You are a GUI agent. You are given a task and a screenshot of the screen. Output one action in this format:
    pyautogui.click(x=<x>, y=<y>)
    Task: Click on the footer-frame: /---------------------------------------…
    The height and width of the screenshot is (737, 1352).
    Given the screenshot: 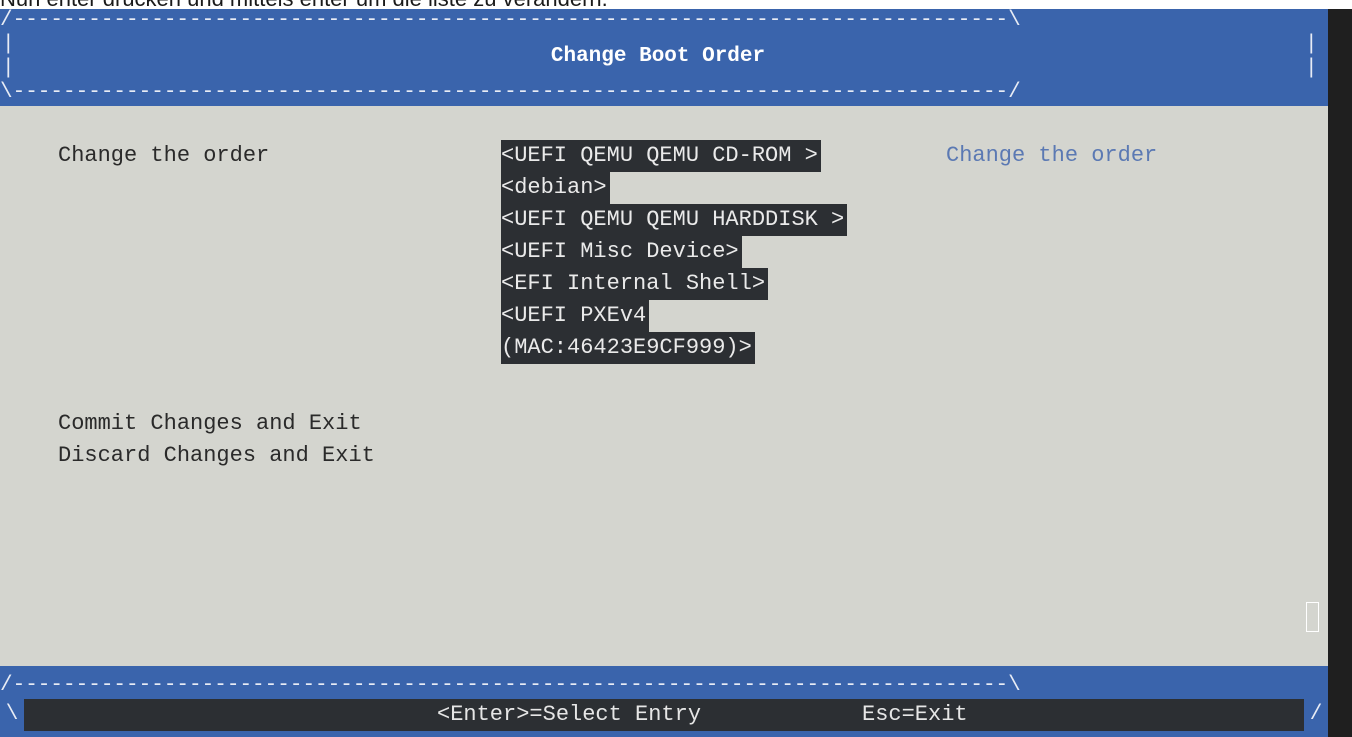 What is the action you would take?
    pyautogui.click(x=664, y=701)
    